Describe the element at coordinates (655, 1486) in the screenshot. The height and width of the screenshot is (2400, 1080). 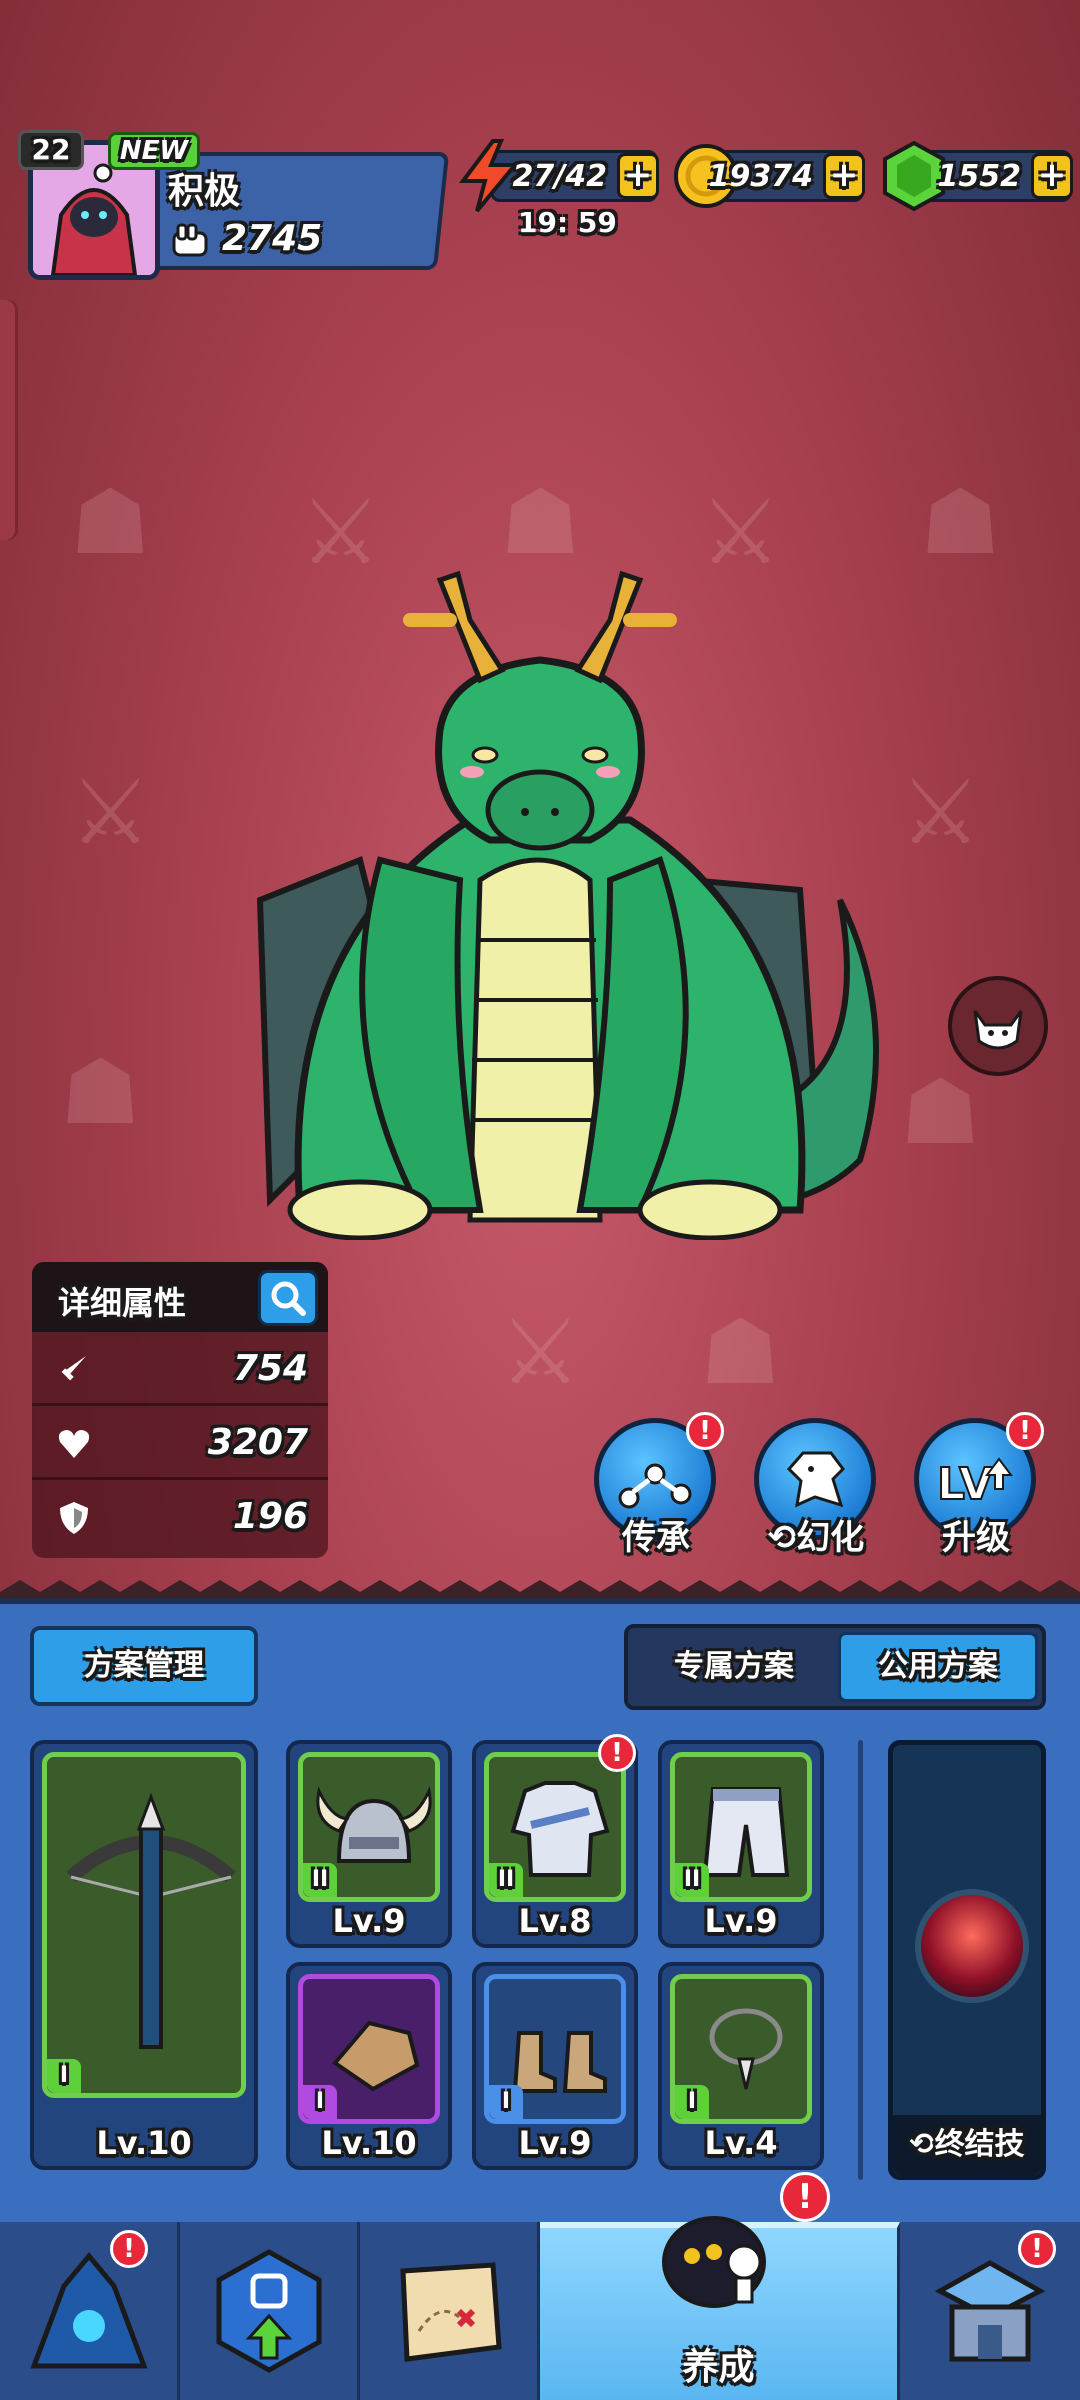
I see `inherit-node-icon` at that location.